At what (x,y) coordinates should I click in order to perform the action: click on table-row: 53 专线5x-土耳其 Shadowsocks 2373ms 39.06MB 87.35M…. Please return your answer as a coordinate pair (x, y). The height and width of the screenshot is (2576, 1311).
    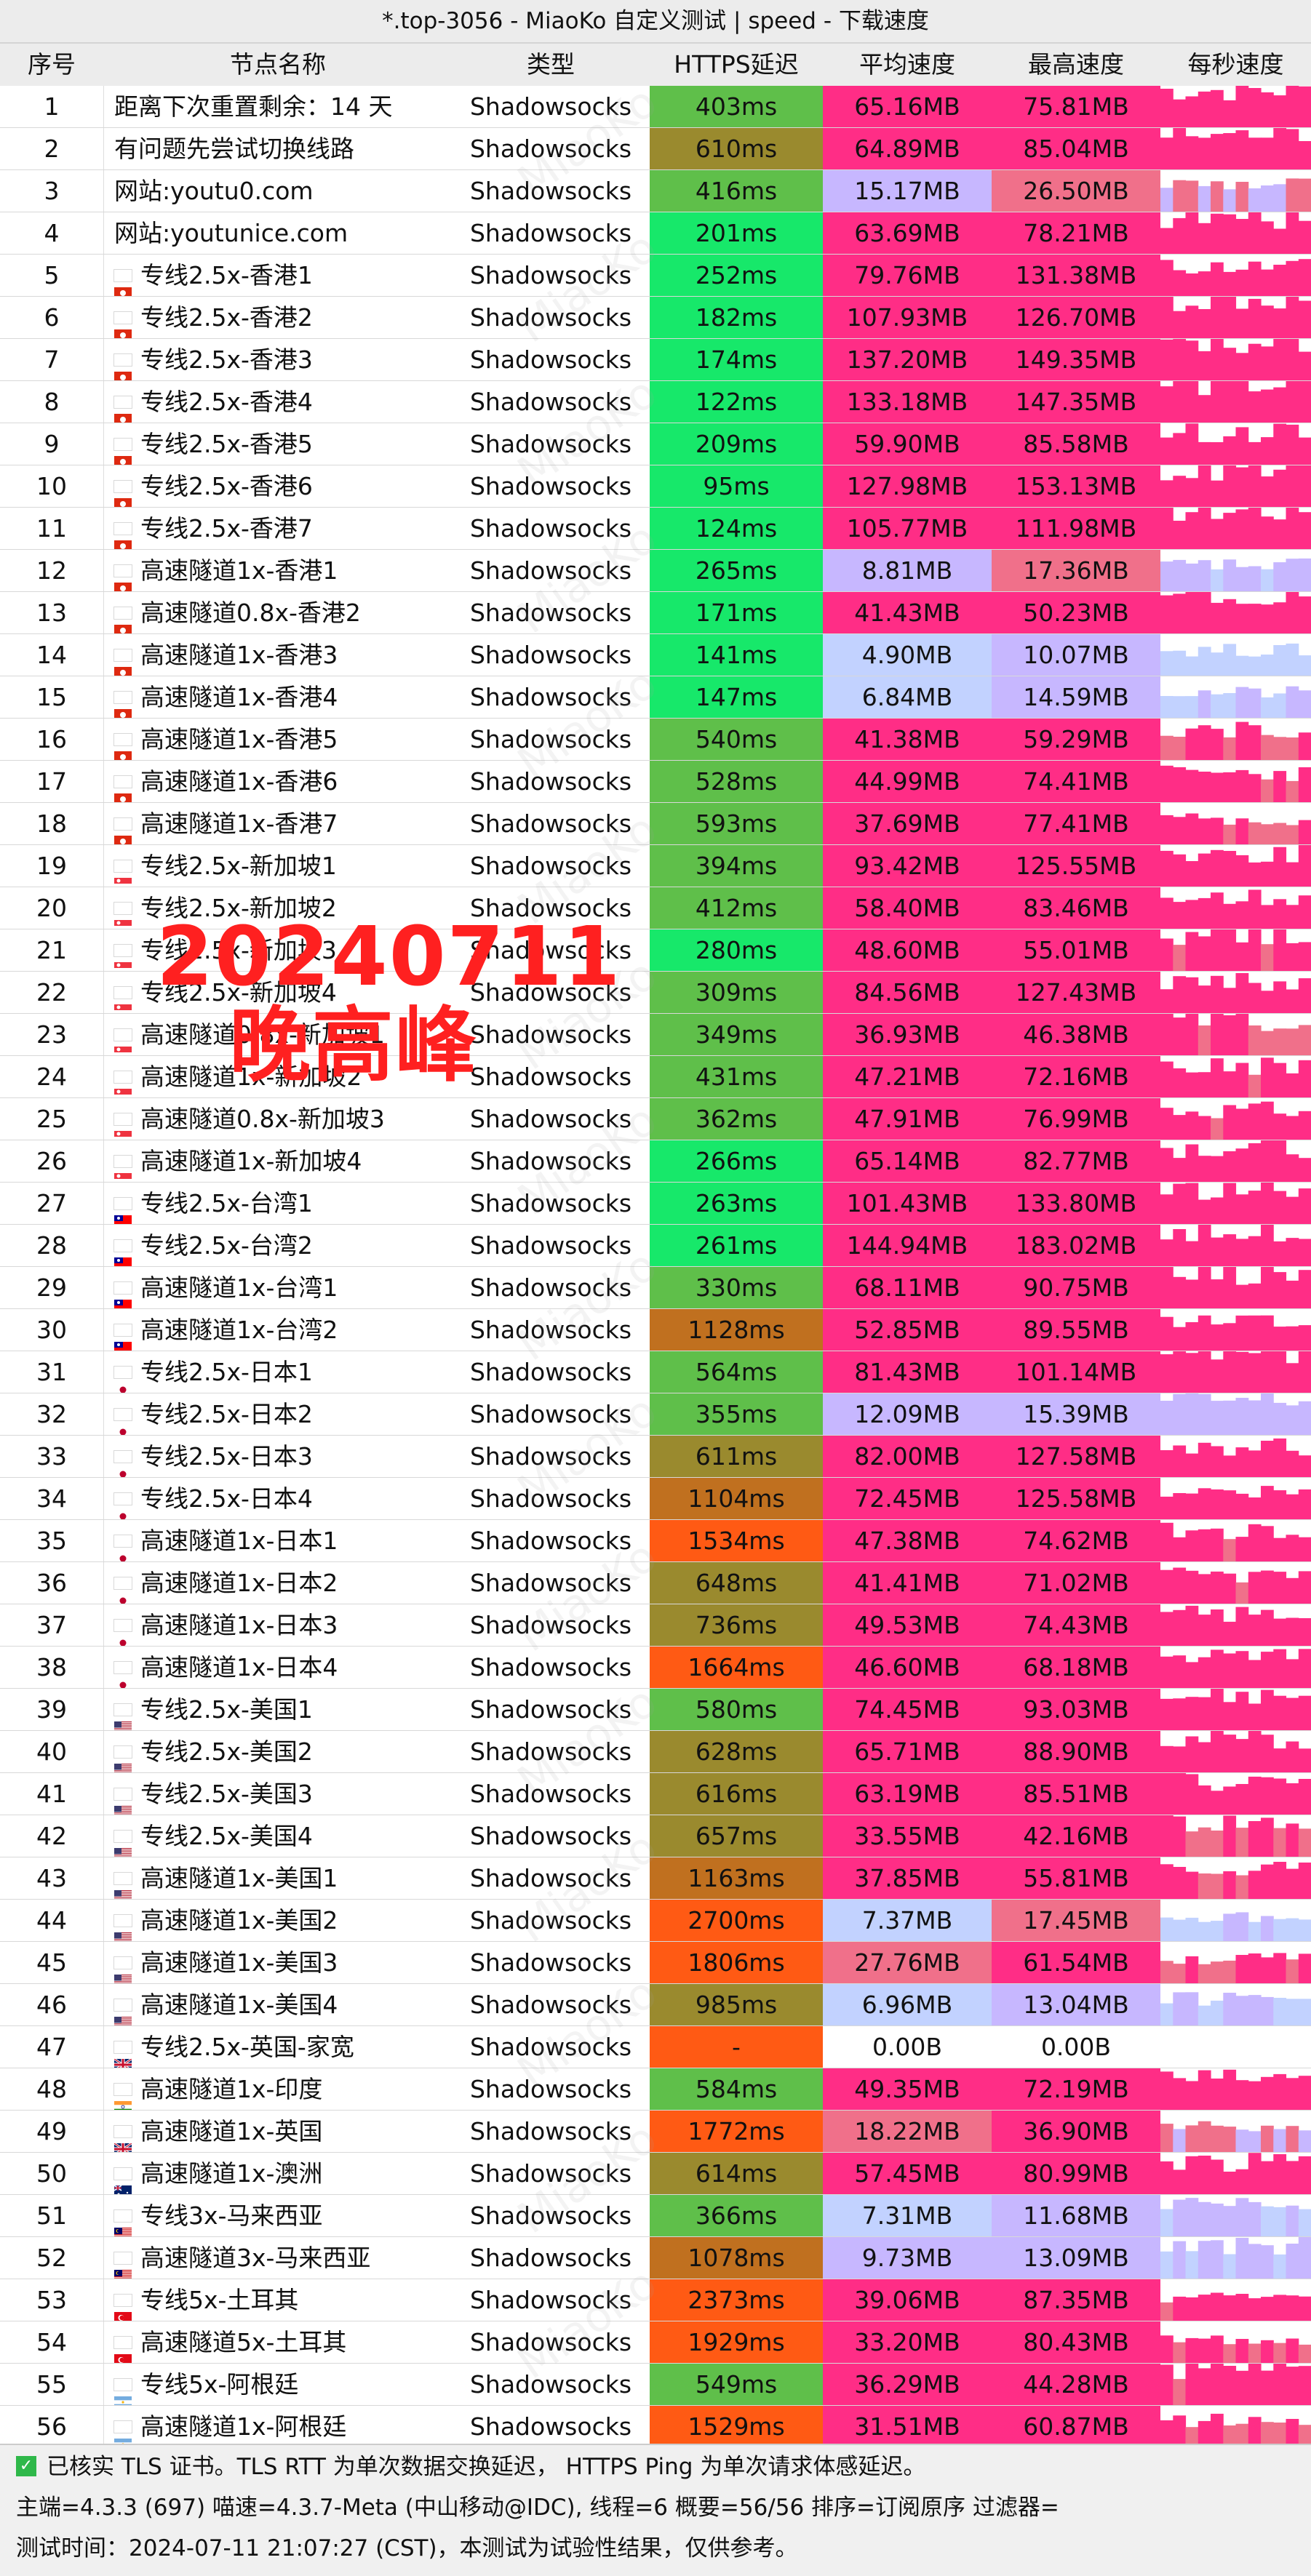
    Looking at the image, I should click on (655, 2300).